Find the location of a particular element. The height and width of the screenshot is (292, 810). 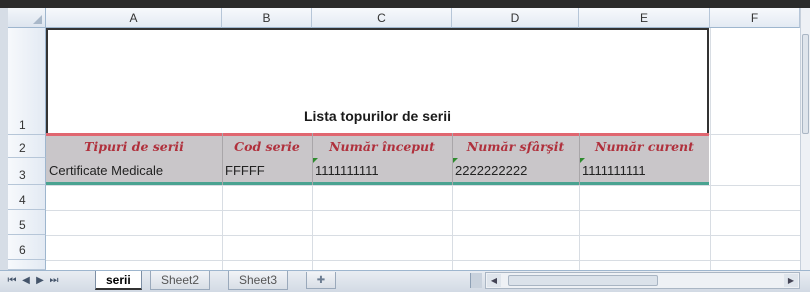

last-sheet-icon: ⏭ is located at coordinates (54, 281).